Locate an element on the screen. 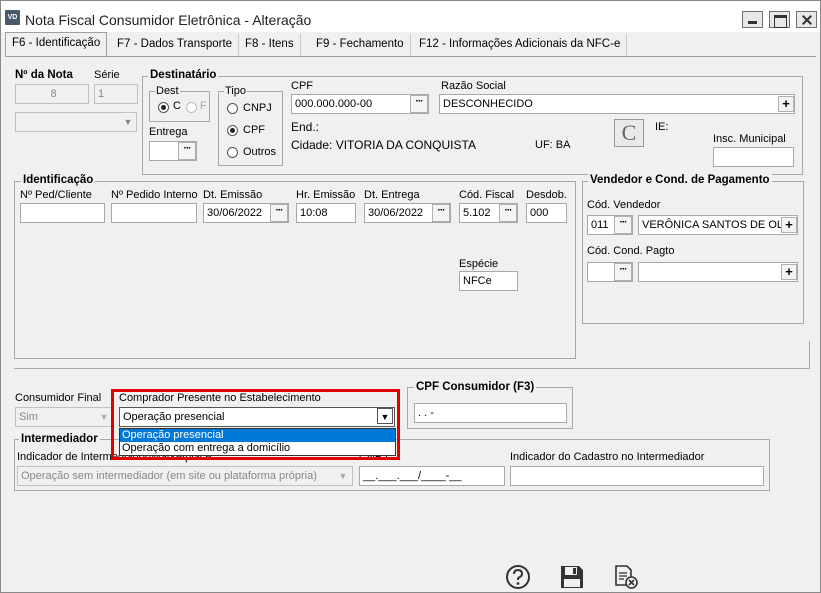 The width and height of the screenshot is (821, 593). dest-f-label: F is located at coordinates (203, 106).